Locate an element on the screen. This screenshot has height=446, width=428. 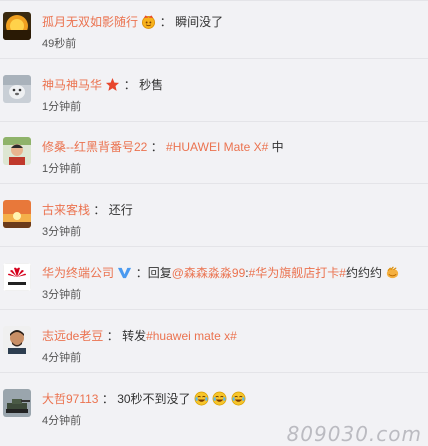
comment-text: 还行 is located at coordinates (120, 210).